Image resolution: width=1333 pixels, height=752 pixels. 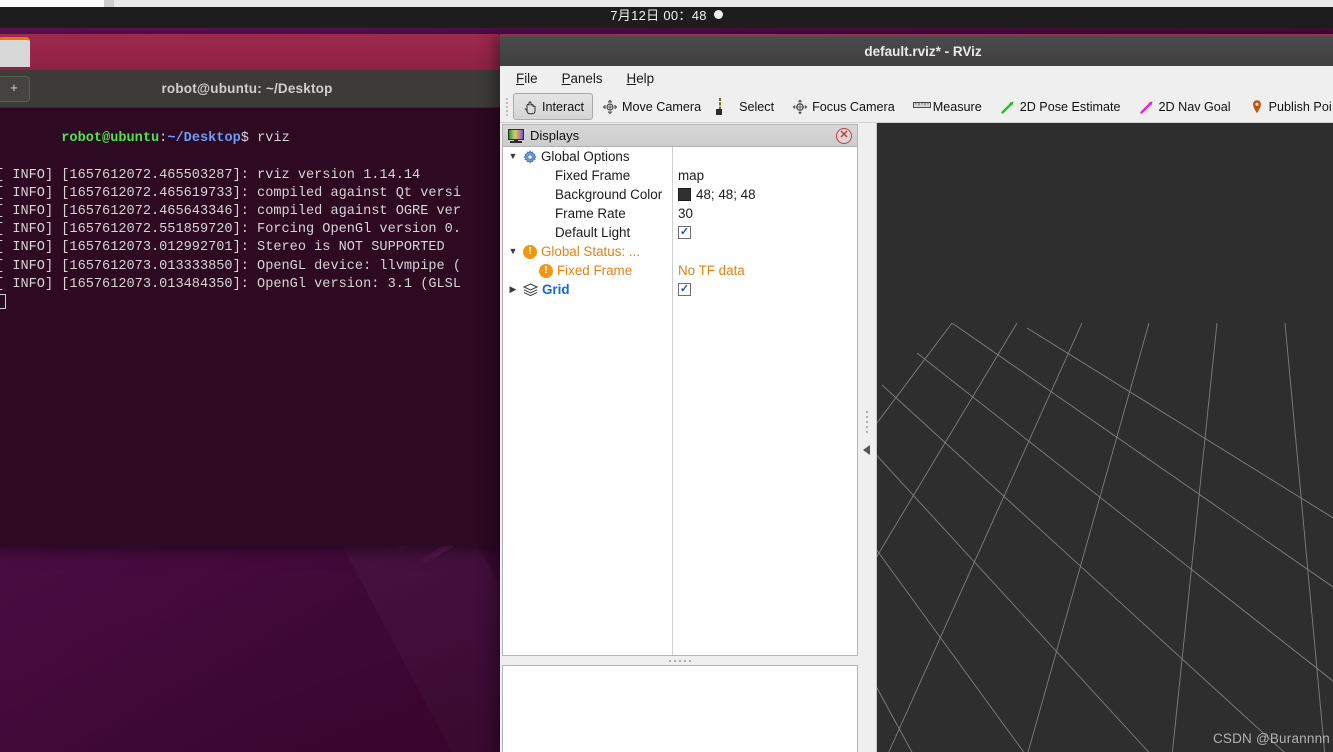 I want to click on toolbar-grip-handle, so click(x=506, y=107).